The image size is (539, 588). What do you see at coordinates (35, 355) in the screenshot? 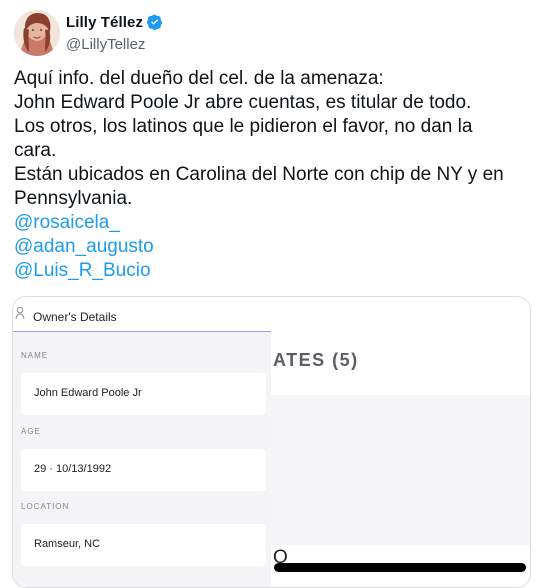
I see `name-label: NAME` at bounding box center [35, 355].